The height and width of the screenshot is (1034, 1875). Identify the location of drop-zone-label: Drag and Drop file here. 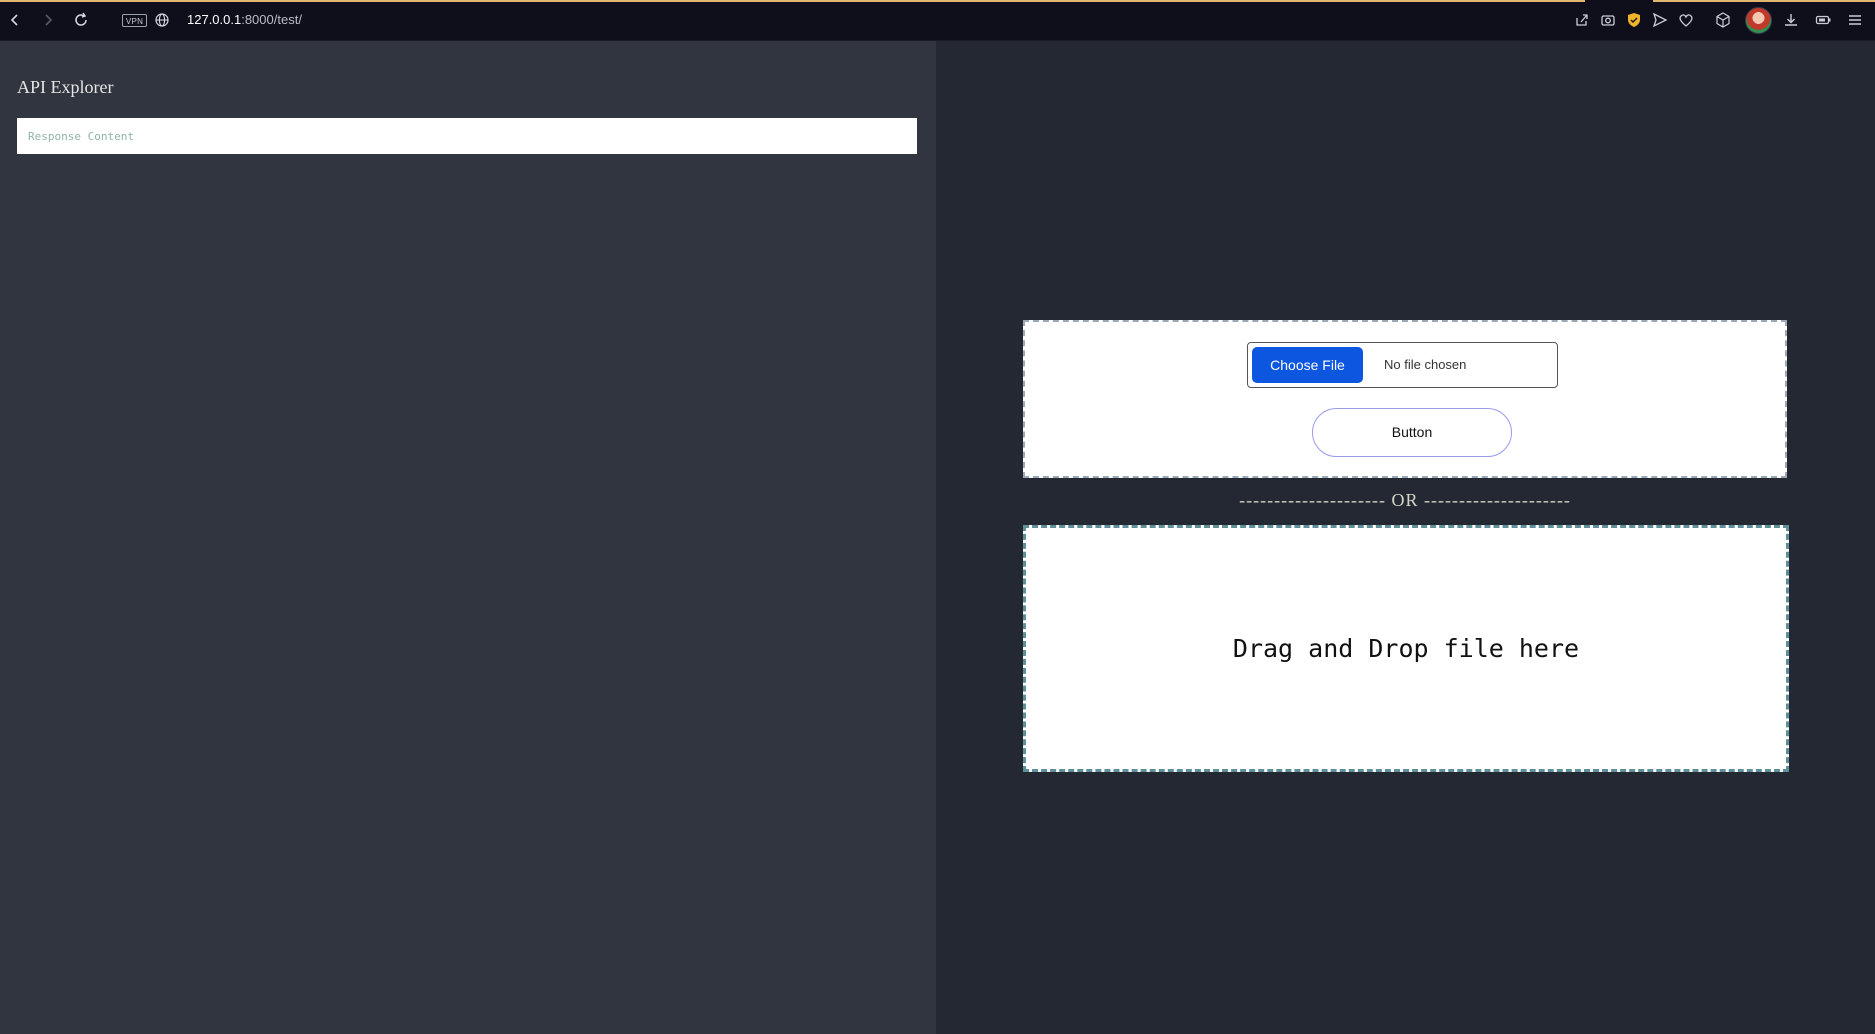
(1406, 648).